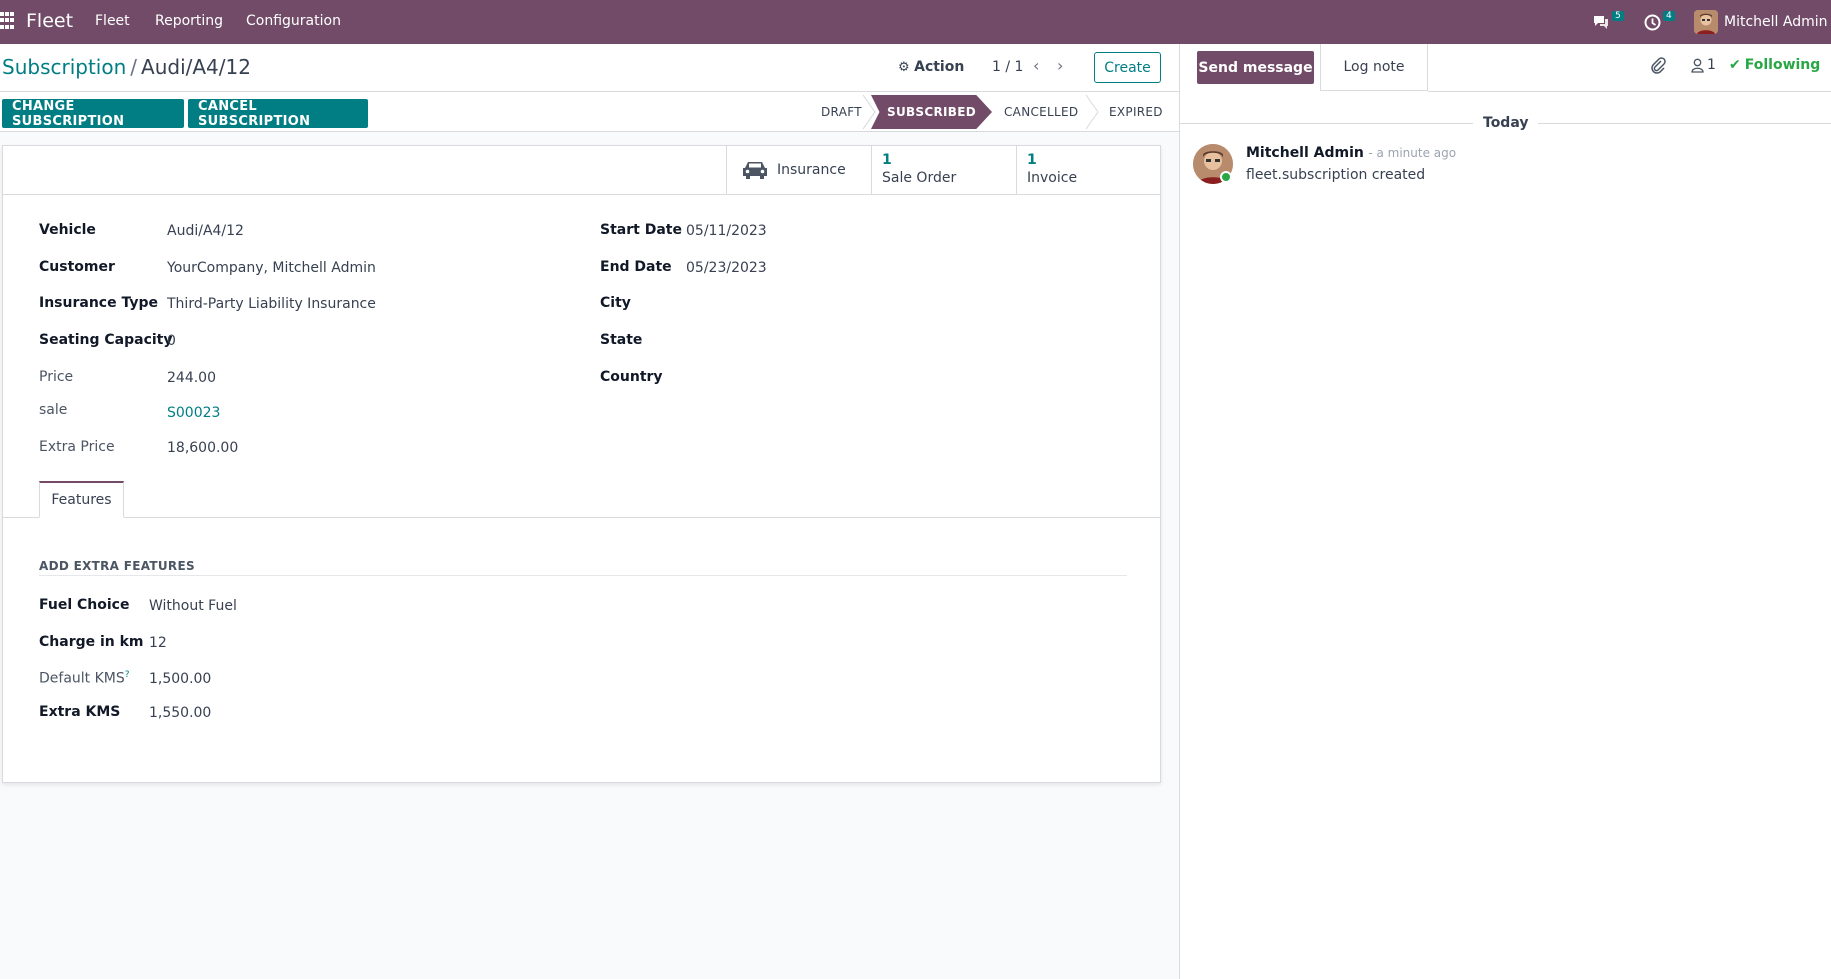 The width and height of the screenshot is (1831, 979). I want to click on online-status-icon, so click(1226, 177).